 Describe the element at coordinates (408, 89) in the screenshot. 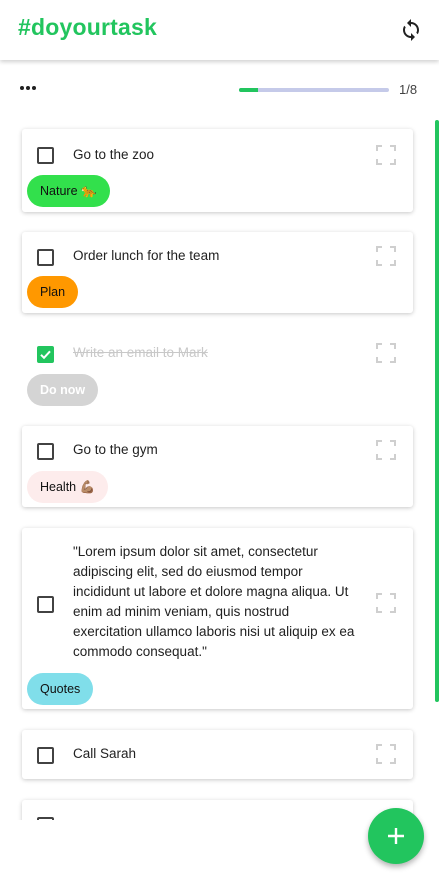

I see `progress-count: 1/8` at that location.